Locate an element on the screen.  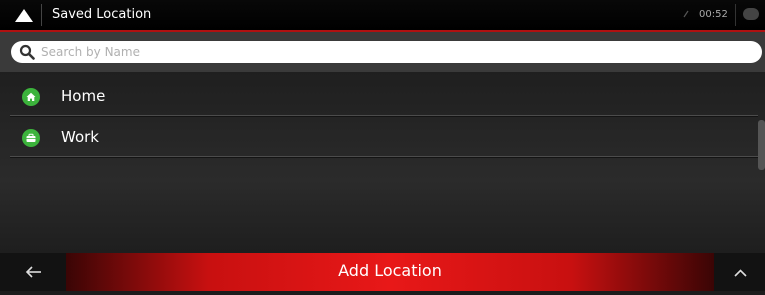
back-arrow-icon is located at coordinates (33, 272).